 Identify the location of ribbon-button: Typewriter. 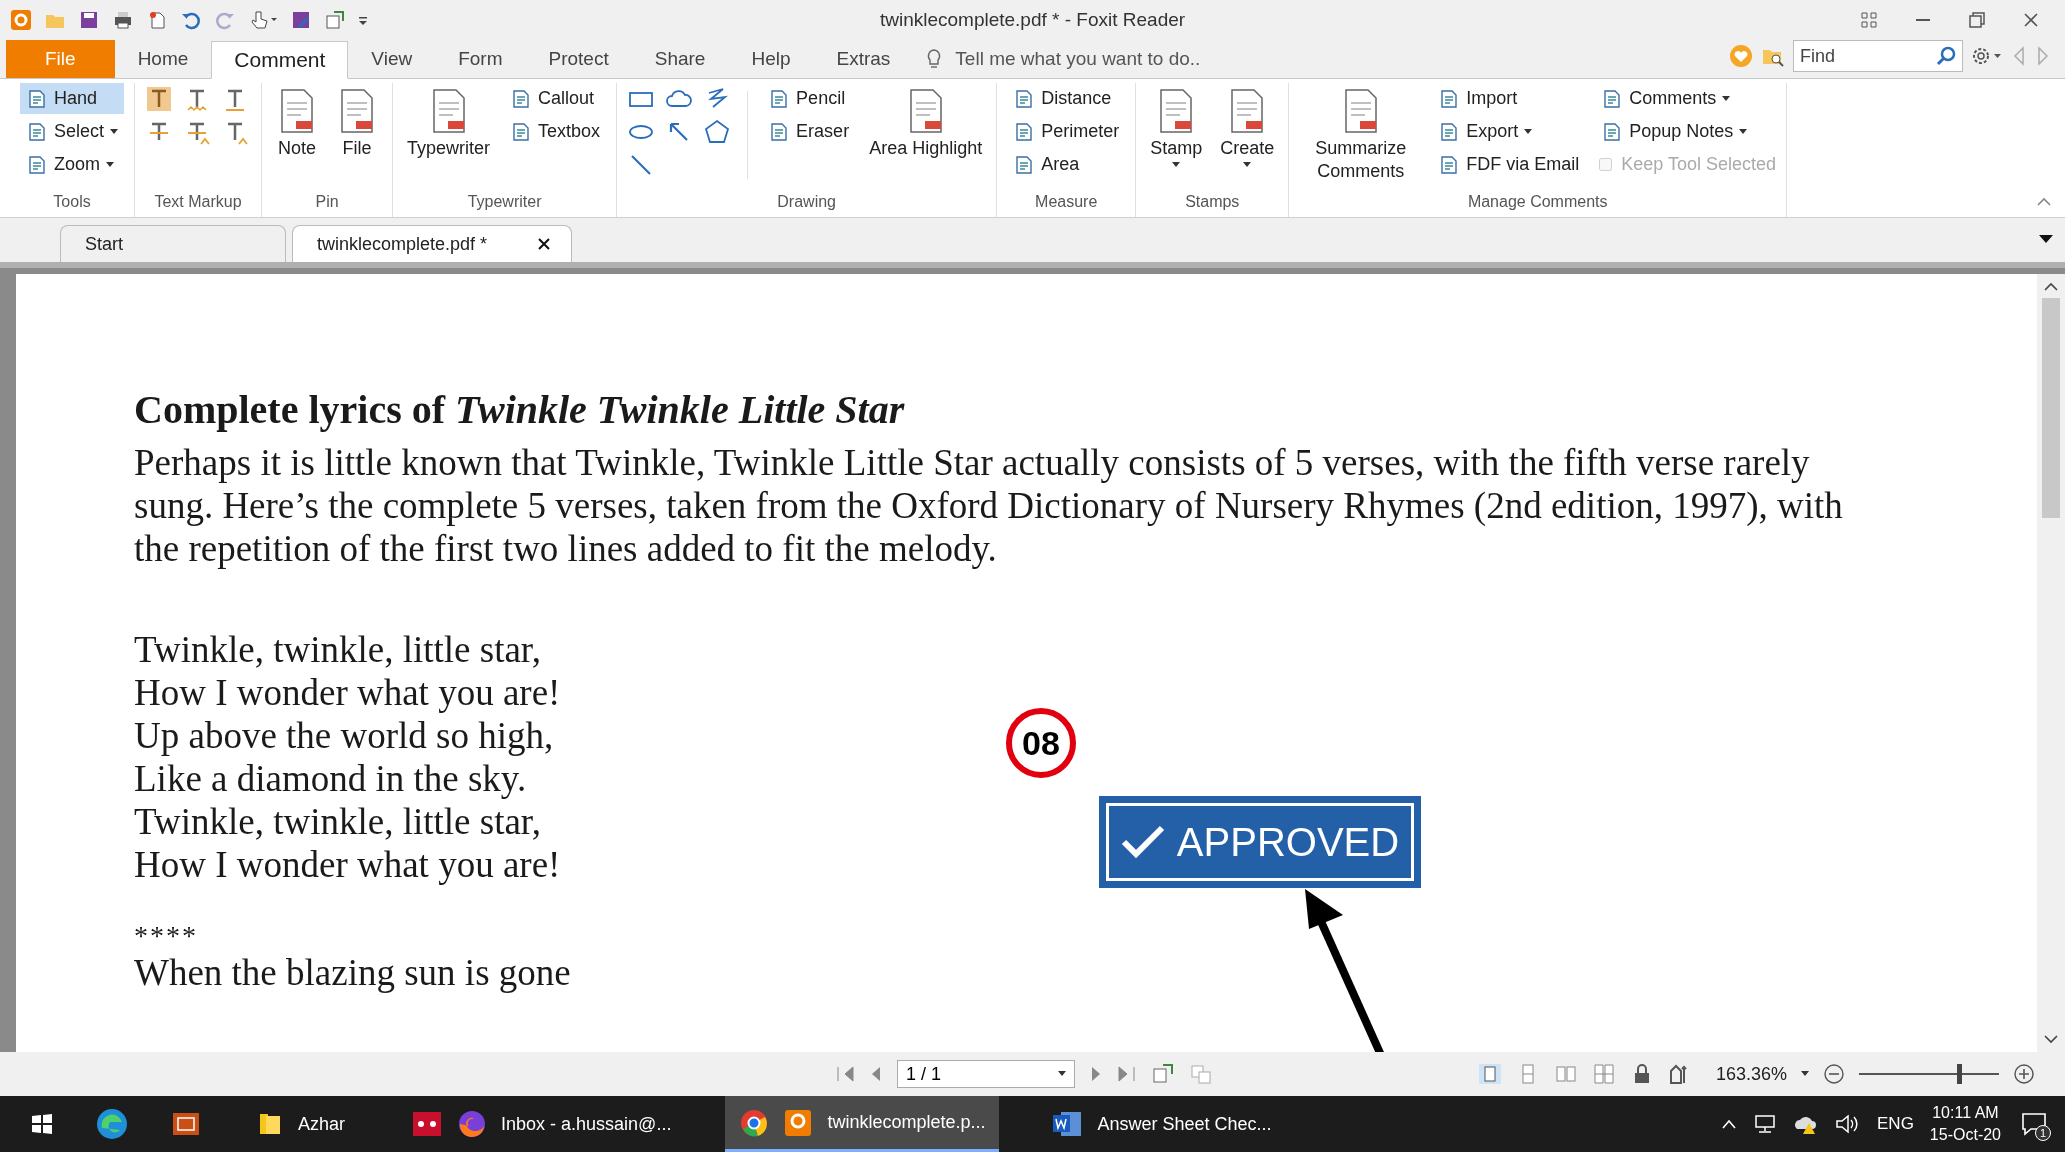
(449, 123).